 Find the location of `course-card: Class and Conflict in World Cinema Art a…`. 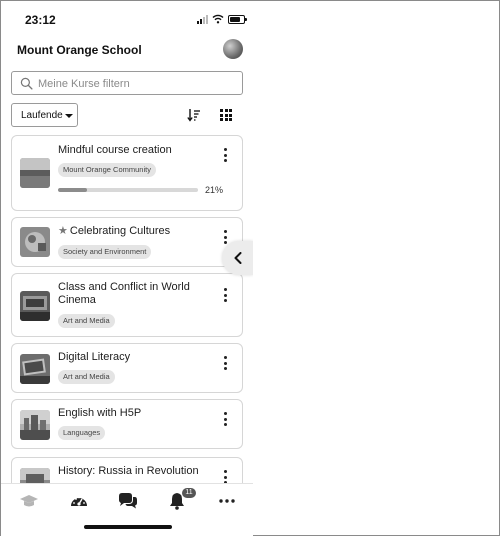

course-card: Class and Conflict in World Cinema Art a… is located at coordinates (127, 305).